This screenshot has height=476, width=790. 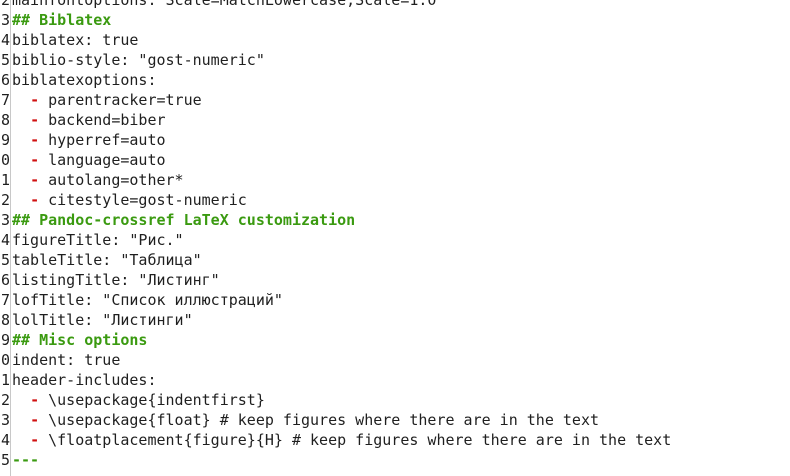 I want to click on markdown-heading: ## Pandoc-crossref LaTeX customization, so click(x=184, y=220).